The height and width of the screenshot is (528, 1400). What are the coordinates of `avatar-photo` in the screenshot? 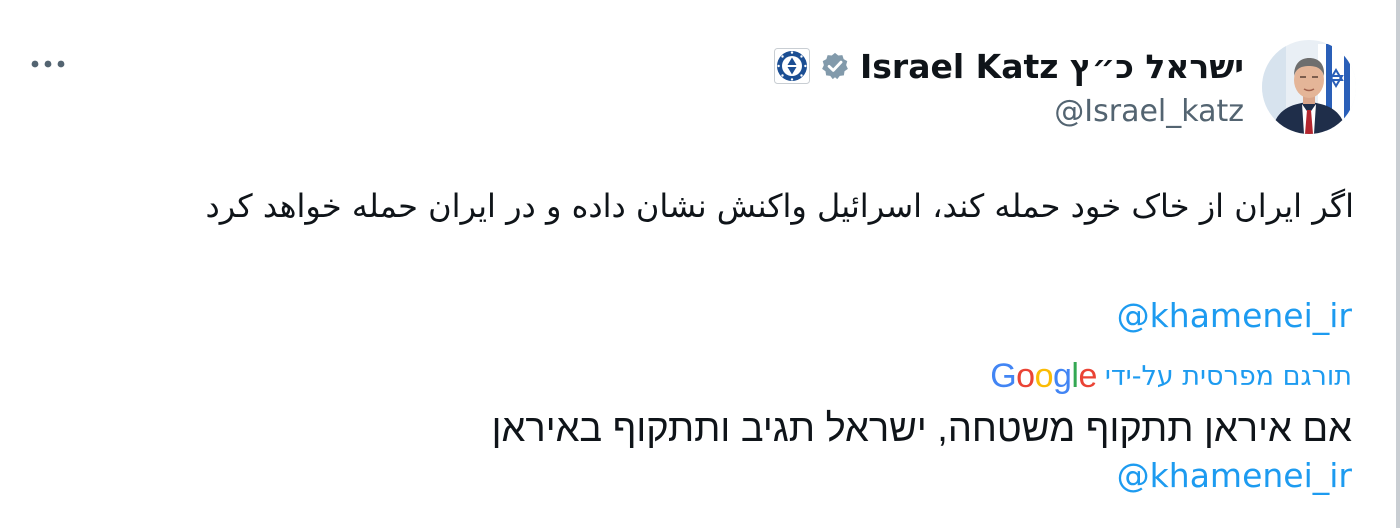 It's located at (1309, 87).